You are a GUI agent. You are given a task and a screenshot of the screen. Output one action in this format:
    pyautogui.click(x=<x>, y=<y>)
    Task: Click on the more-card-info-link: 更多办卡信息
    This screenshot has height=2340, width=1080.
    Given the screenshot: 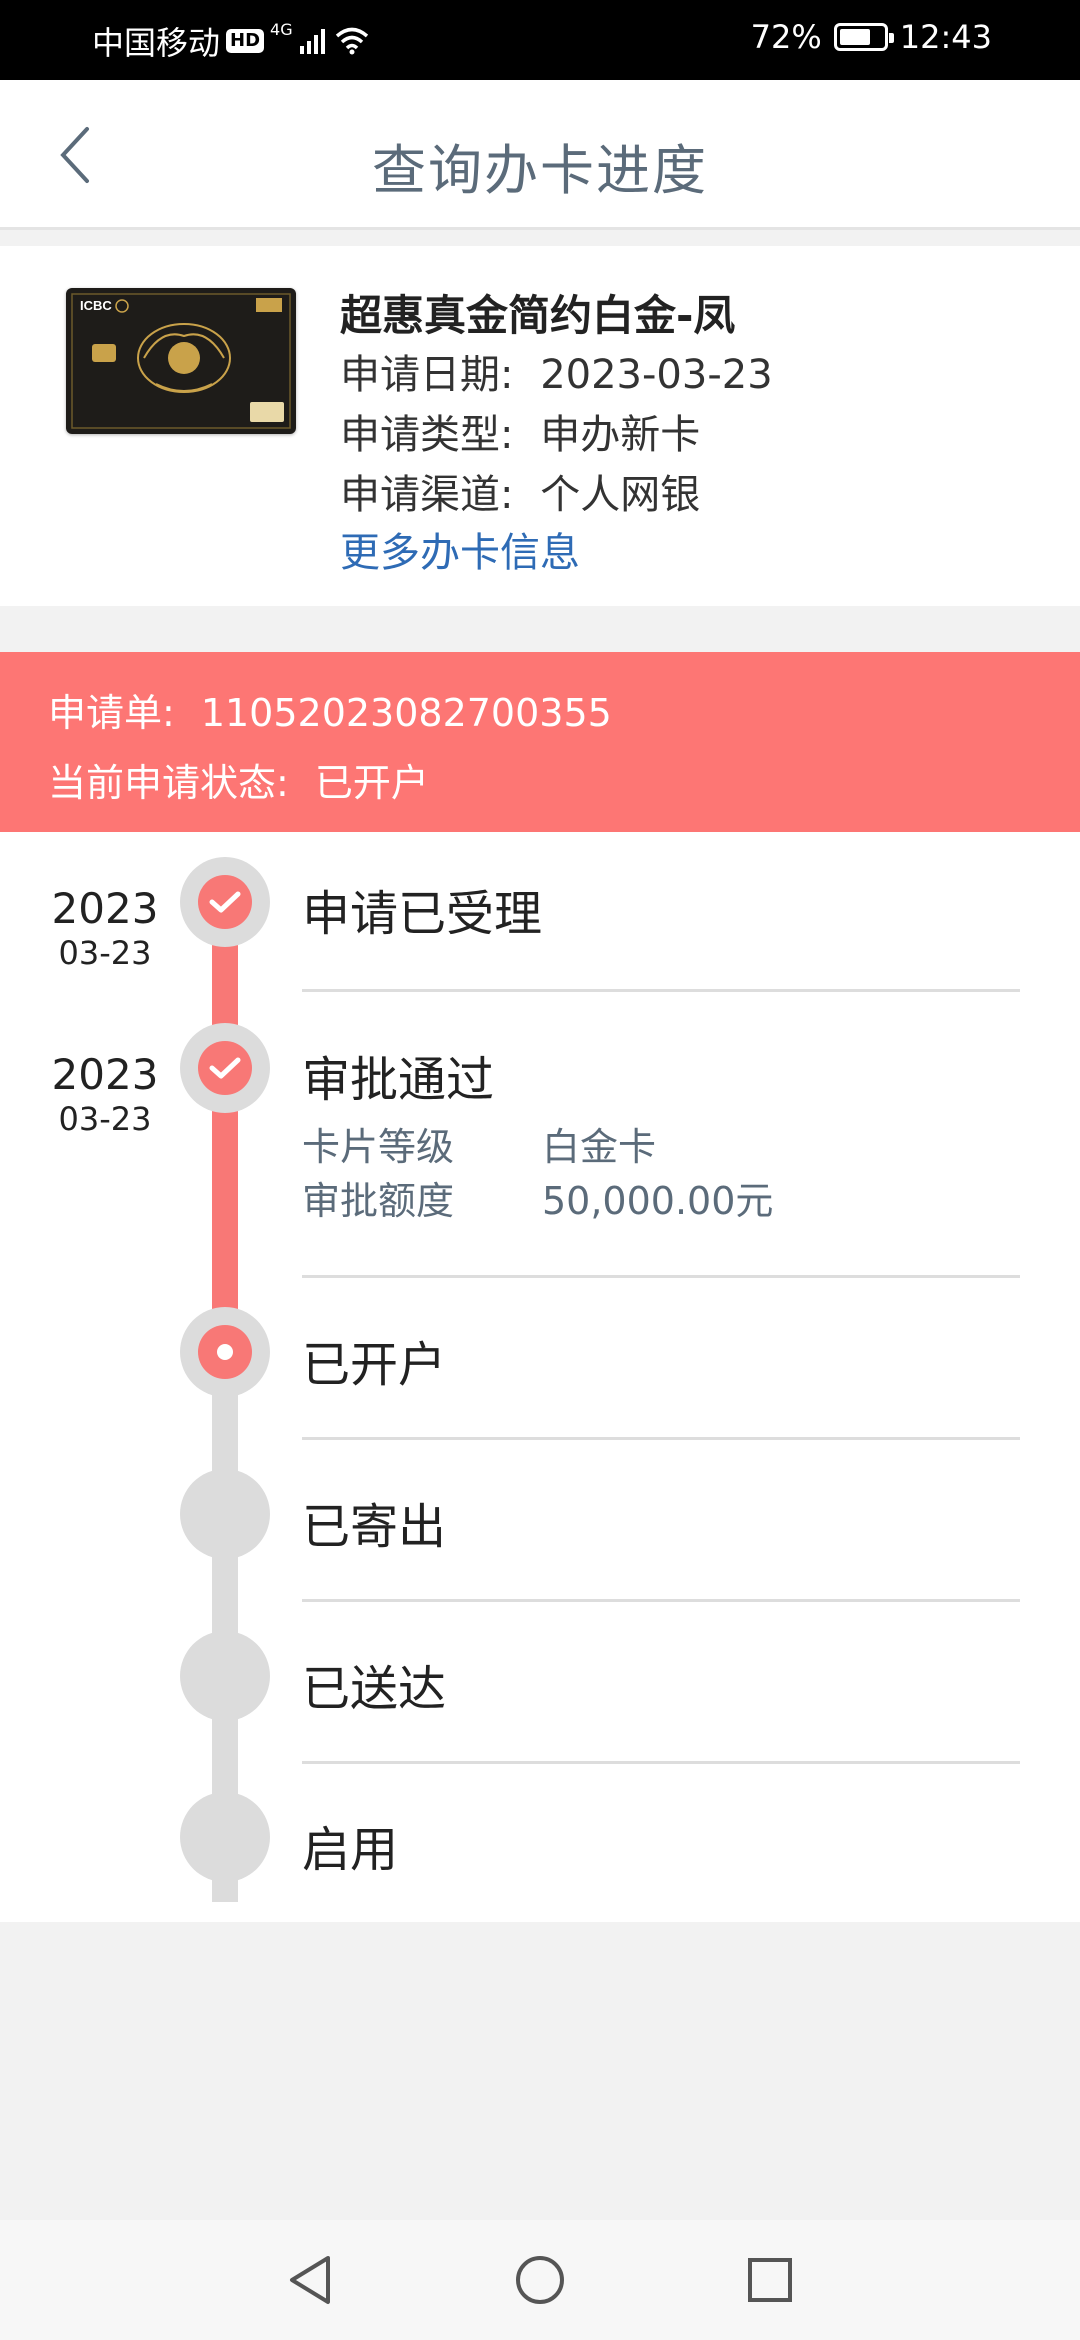 What is the action you would take?
    pyautogui.click(x=460, y=549)
    